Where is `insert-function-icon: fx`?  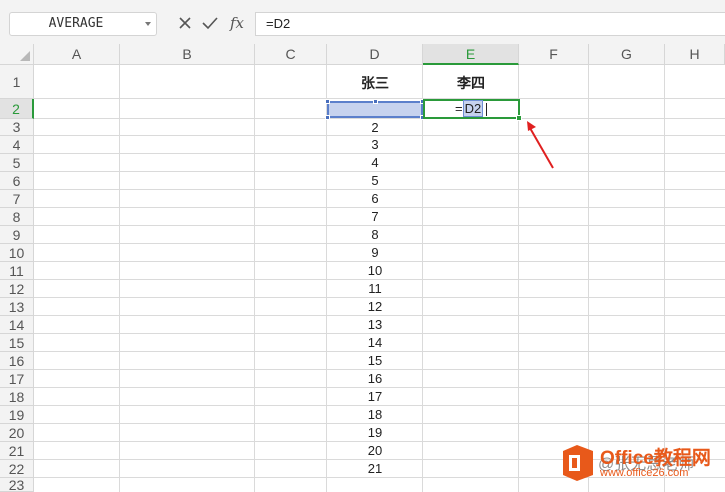 insert-function-icon: fx is located at coordinates (237, 23).